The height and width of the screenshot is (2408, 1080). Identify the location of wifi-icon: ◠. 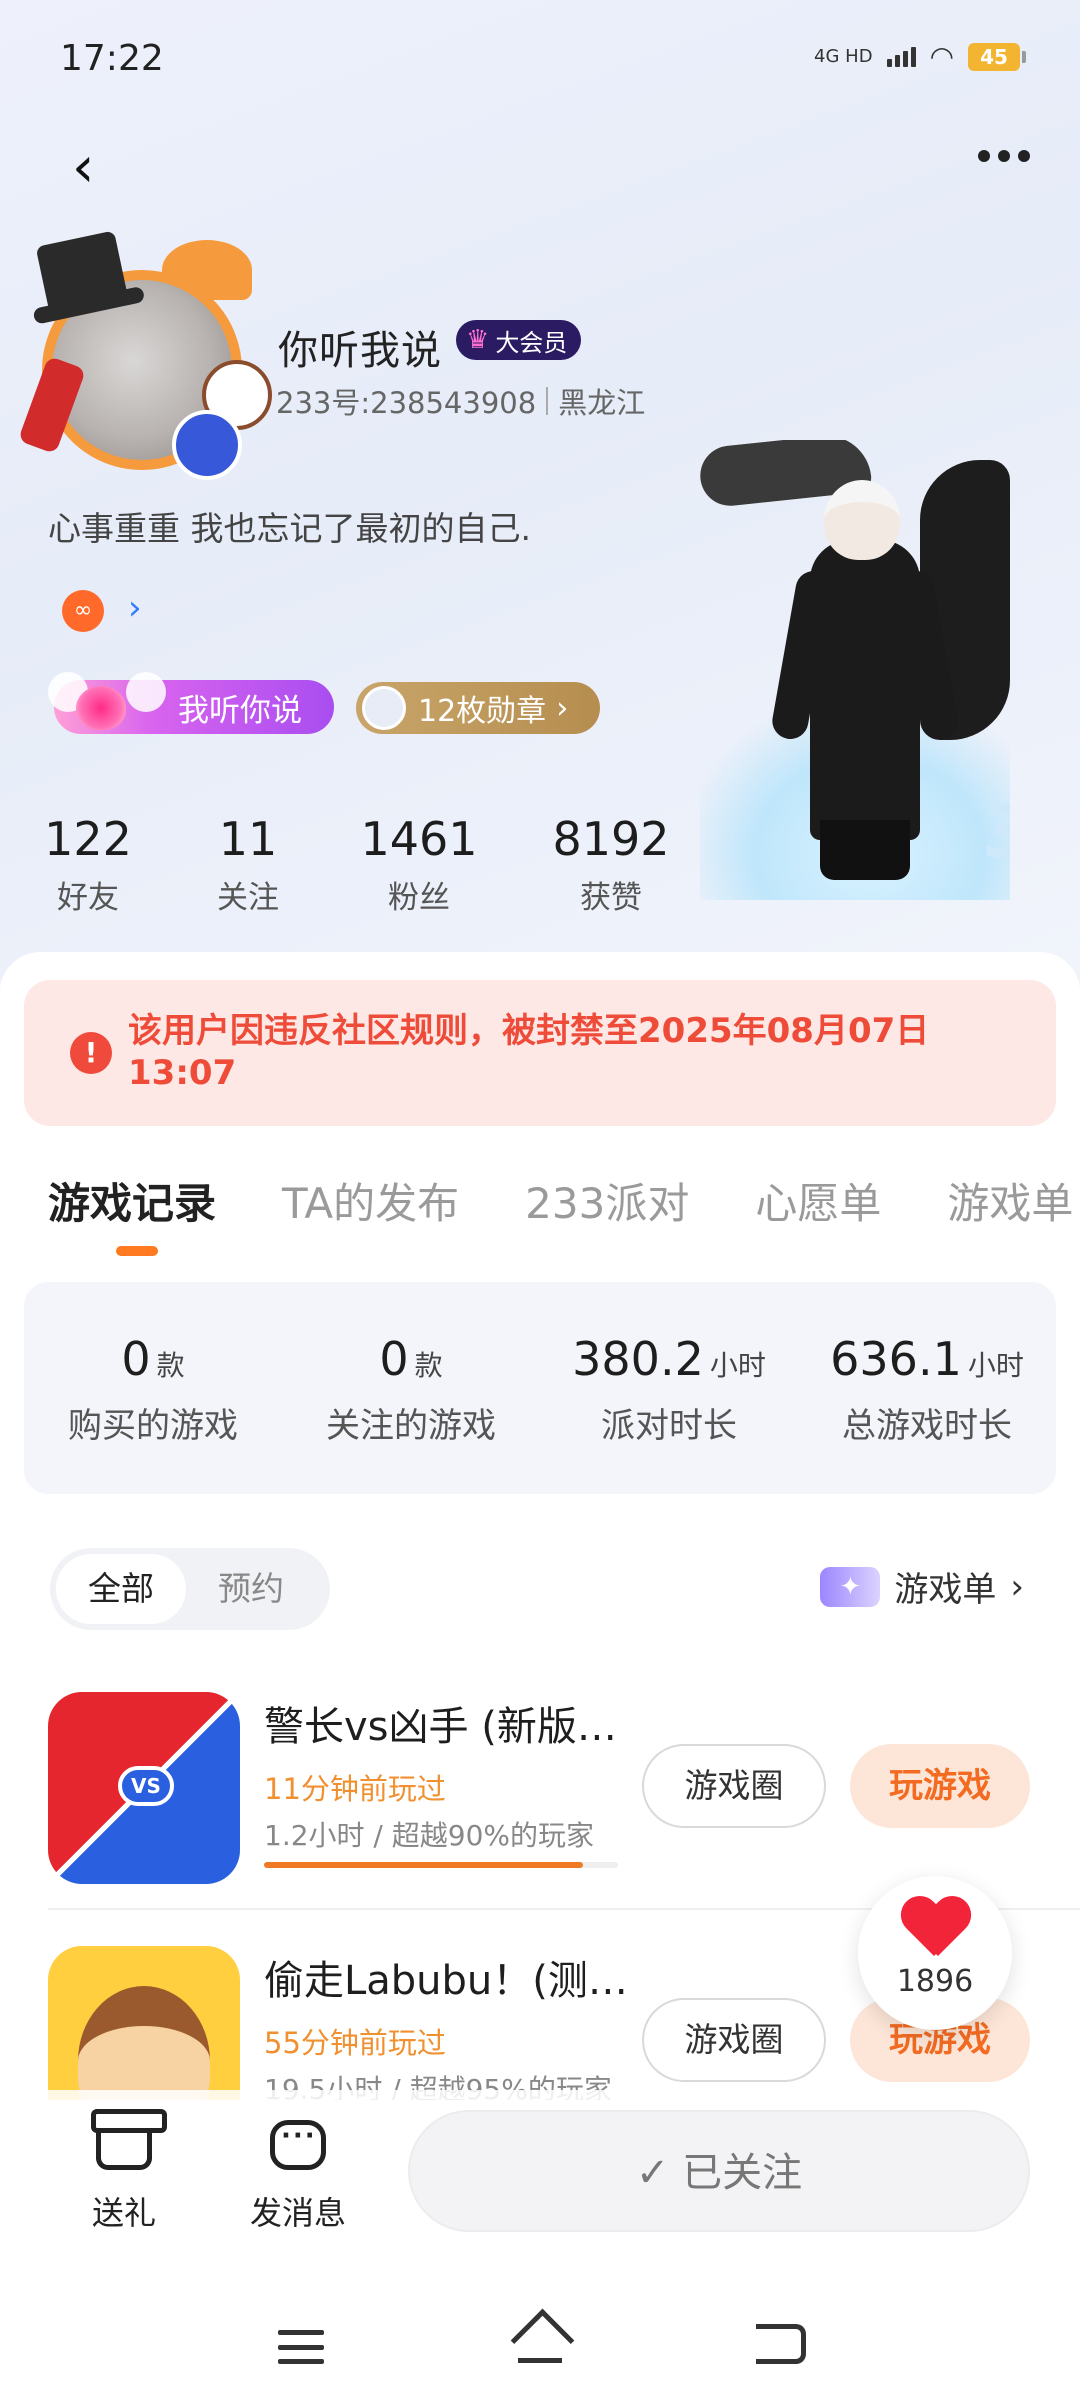
(941, 56).